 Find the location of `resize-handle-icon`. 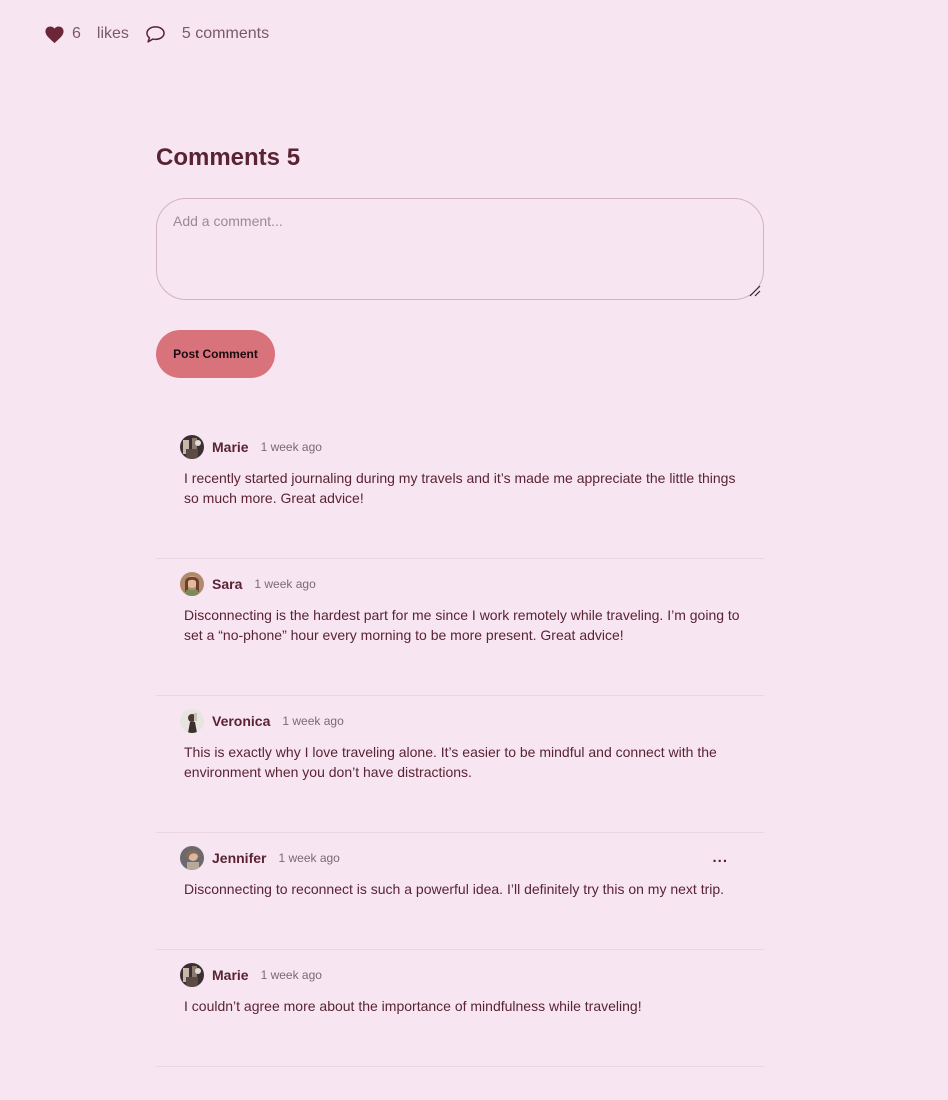

resize-handle-icon is located at coordinates (755, 291).